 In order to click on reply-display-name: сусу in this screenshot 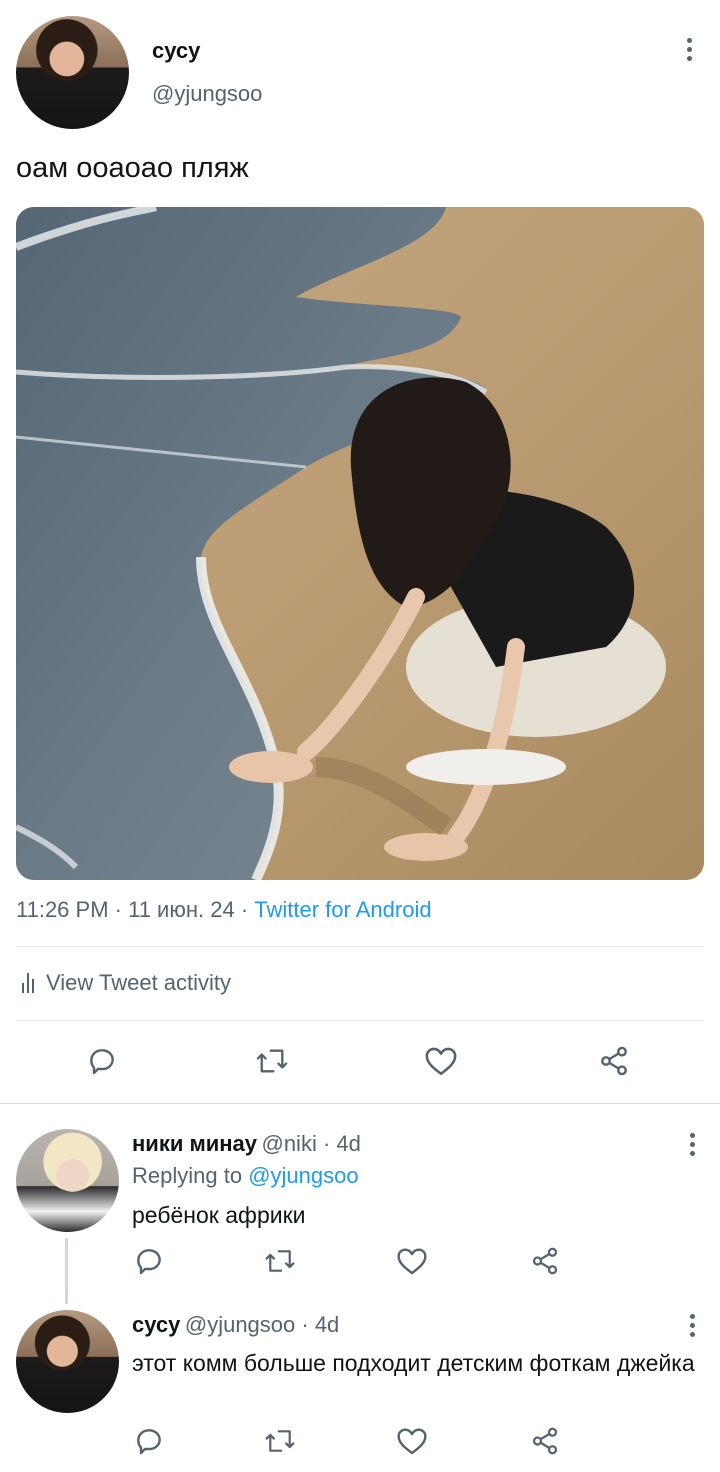, I will do `click(156, 1324)`.